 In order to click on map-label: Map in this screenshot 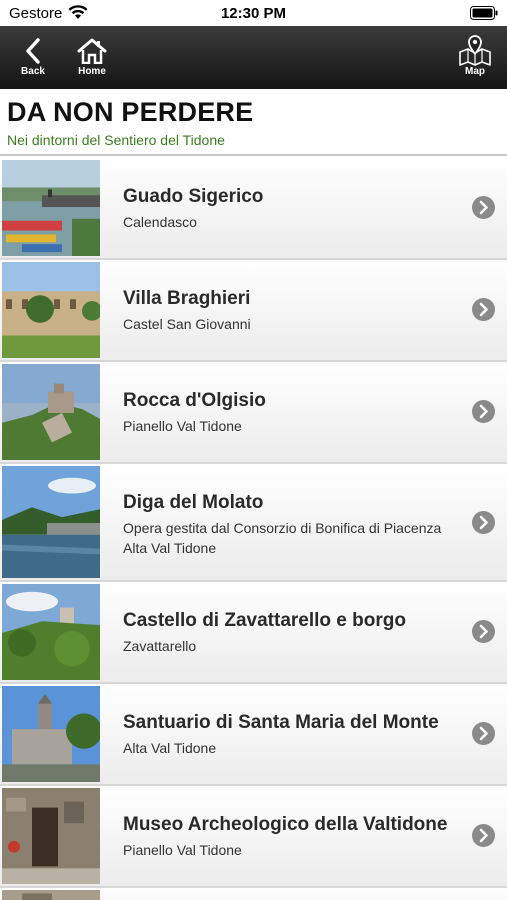, I will do `click(475, 71)`.